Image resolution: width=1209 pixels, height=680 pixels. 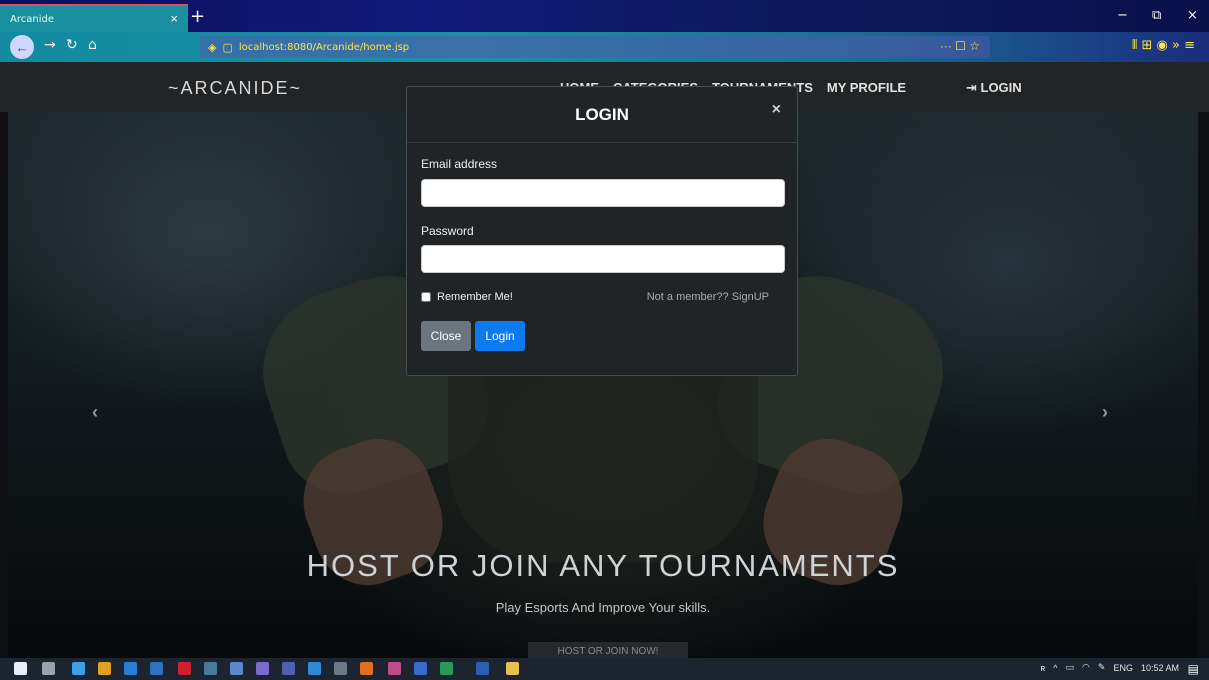 What do you see at coordinates (288, 668) in the screenshot?
I see `teams-icon` at bounding box center [288, 668].